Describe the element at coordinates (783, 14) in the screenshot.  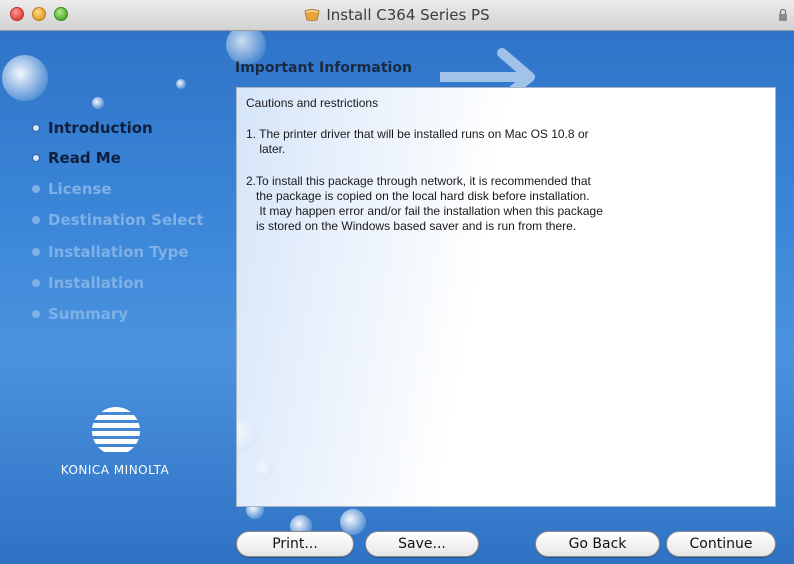
I see `lock-icon` at that location.